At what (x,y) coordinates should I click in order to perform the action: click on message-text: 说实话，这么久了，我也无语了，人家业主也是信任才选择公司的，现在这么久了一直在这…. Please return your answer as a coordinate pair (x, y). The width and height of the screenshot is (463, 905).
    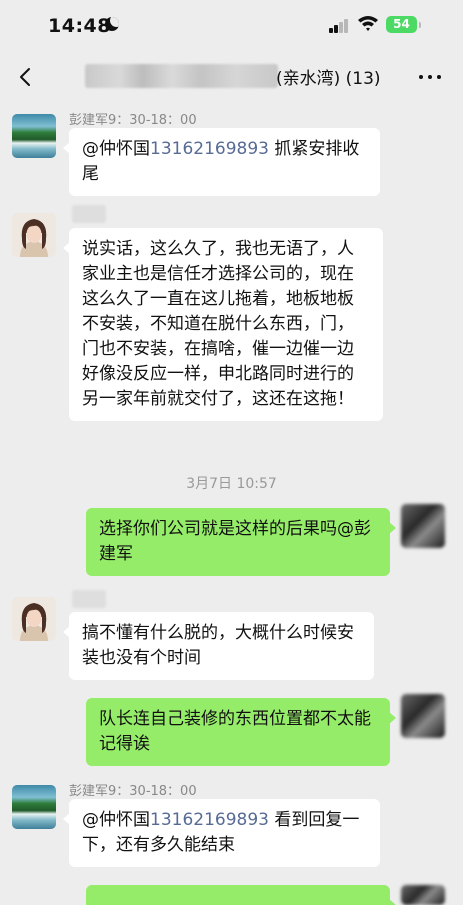
    Looking at the image, I should click on (218, 324).